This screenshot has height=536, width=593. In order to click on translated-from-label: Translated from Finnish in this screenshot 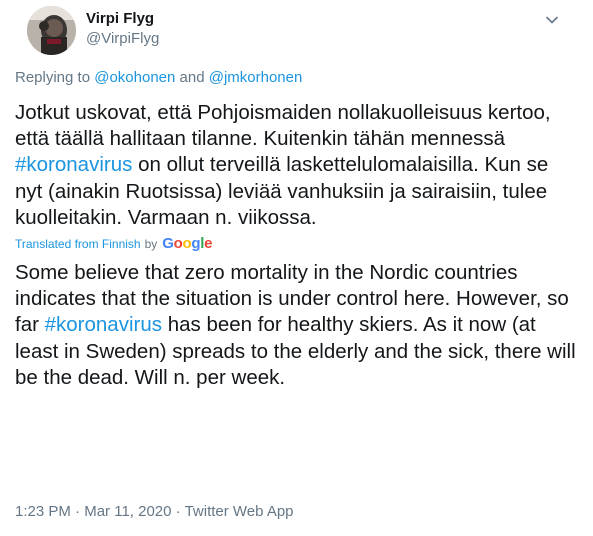, I will do `click(78, 244)`.